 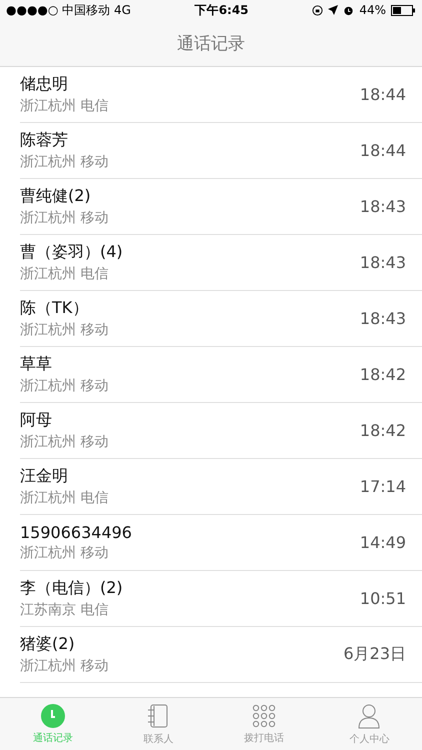 What do you see at coordinates (383, 486) in the screenshot?
I see `call-time: 17:14` at bounding box center [383, 486].